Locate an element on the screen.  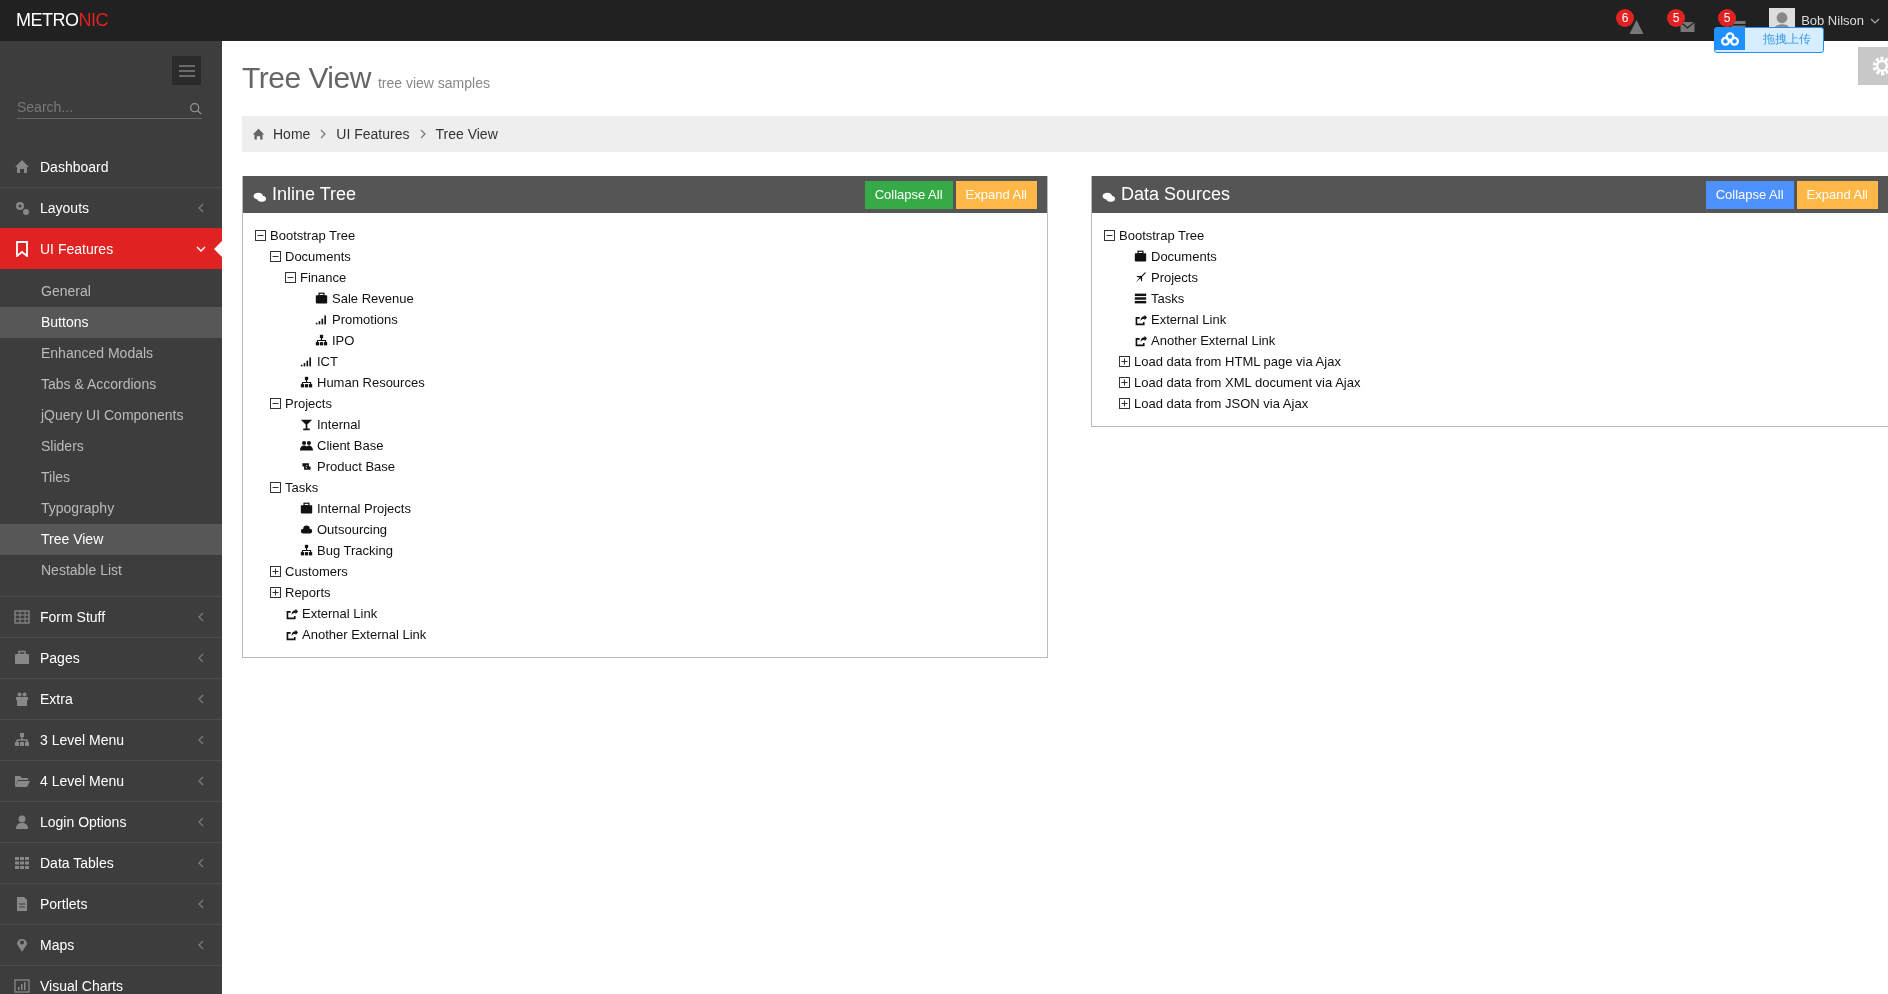
sidebar-item: Extra is located at coordinates (111, 698).